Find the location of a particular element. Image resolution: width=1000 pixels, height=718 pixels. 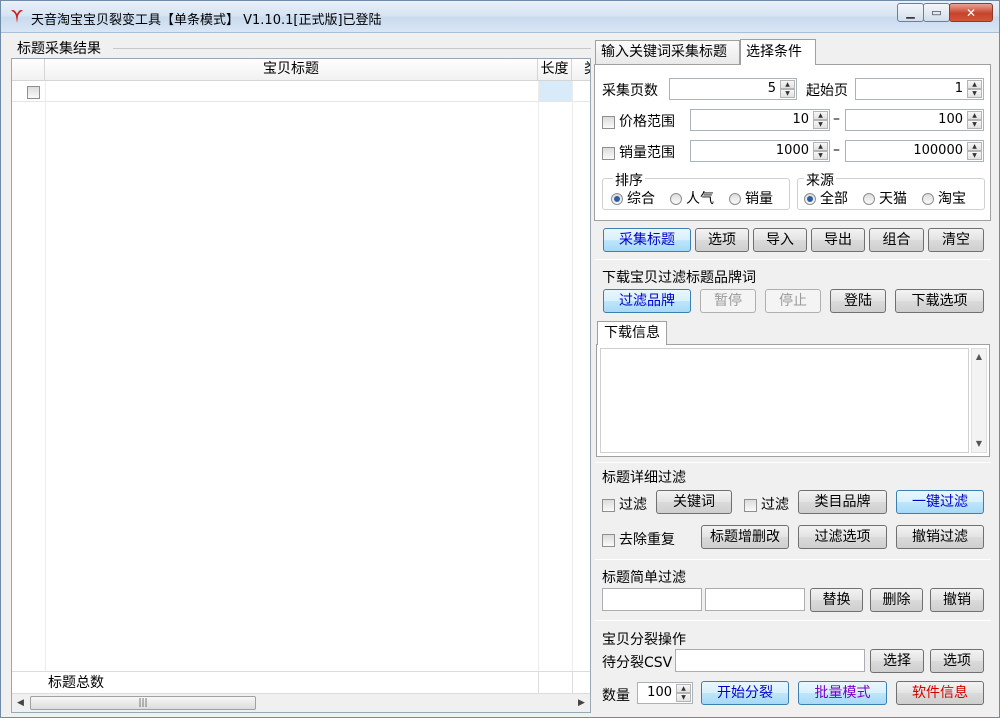

tab-conditions: 选择条件 is located at coordinates (778, 52).